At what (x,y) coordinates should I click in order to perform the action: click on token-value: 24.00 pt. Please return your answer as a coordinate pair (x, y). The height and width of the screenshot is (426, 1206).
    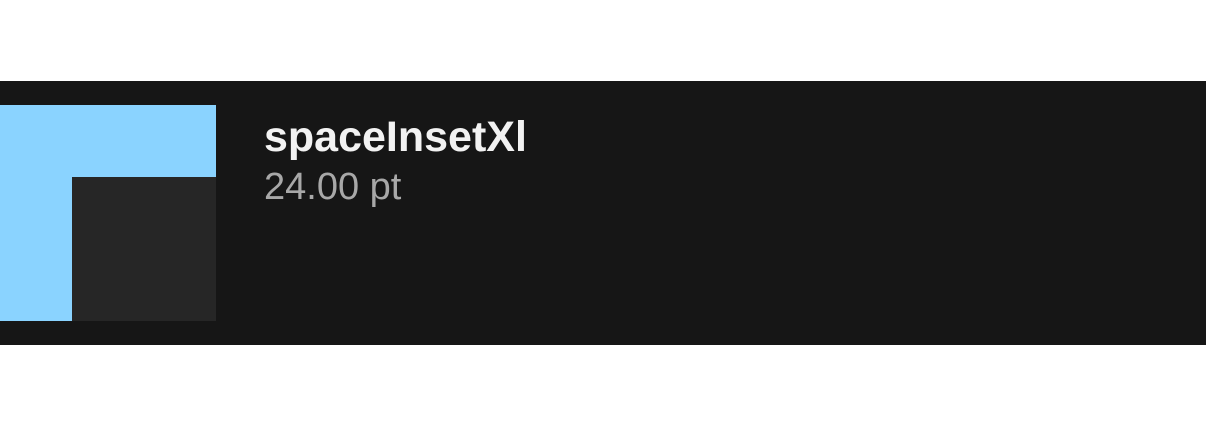
    Looking at the image, I should click on (333, 187).